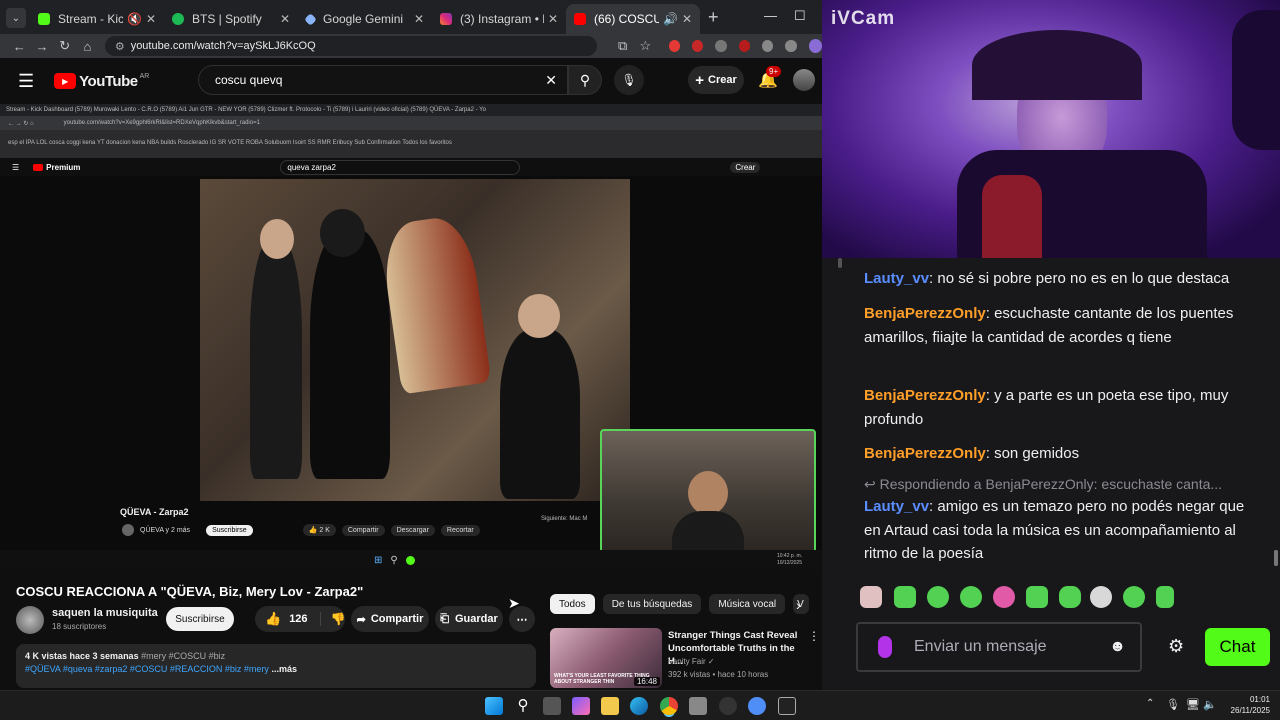  Describe the element at coordinates (581, 706) in the screenshot. I see `copilot-icon` at that location.